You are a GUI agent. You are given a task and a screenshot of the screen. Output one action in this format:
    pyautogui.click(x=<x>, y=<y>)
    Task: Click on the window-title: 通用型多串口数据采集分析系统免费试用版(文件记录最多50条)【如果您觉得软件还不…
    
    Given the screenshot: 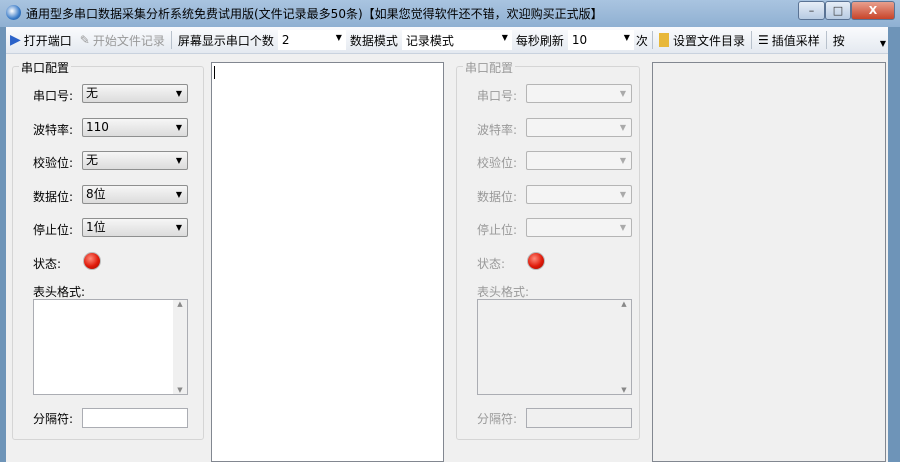 What is the action you would take?
    pyautogui.click(x=314, y=14)
    